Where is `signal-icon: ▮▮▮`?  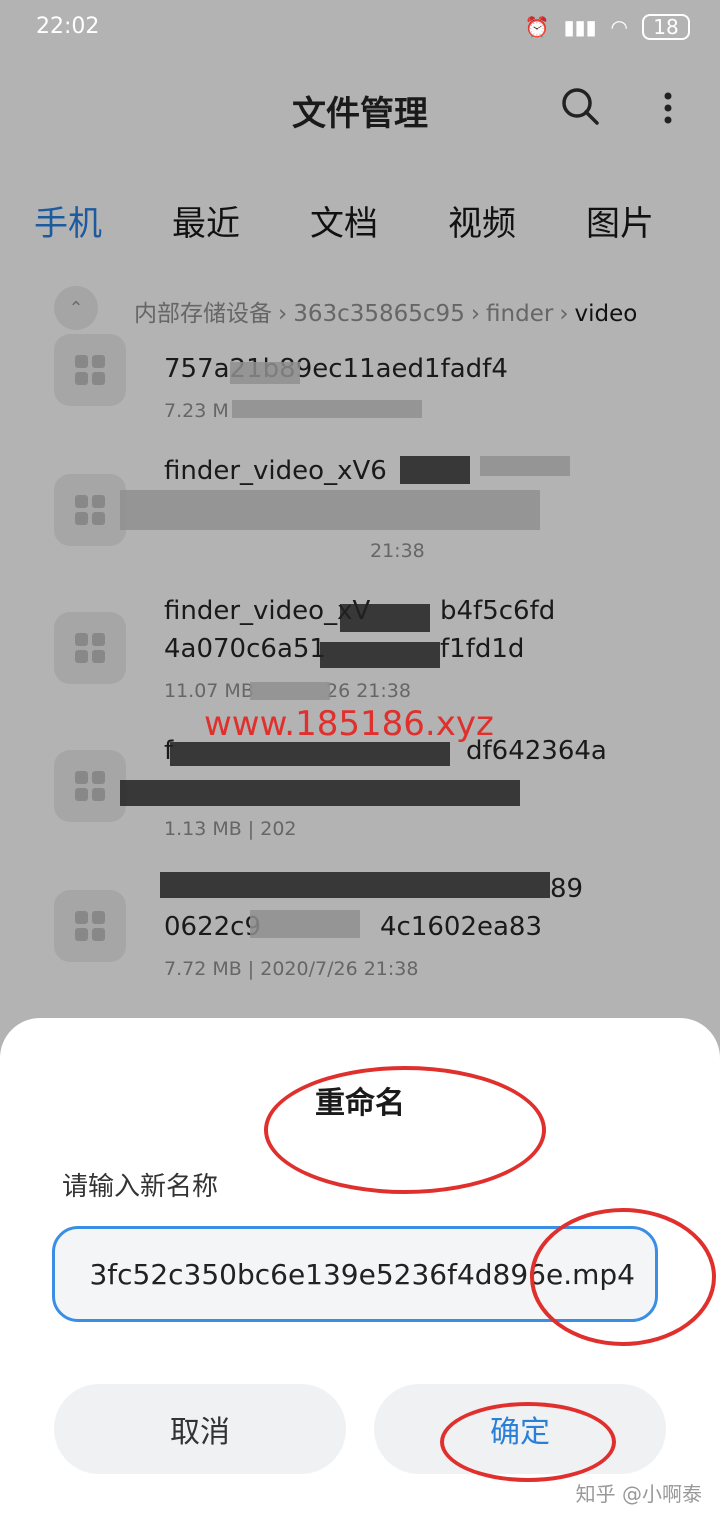 signal-icon: ▮▮▮ is located at coordinates (580, 27).